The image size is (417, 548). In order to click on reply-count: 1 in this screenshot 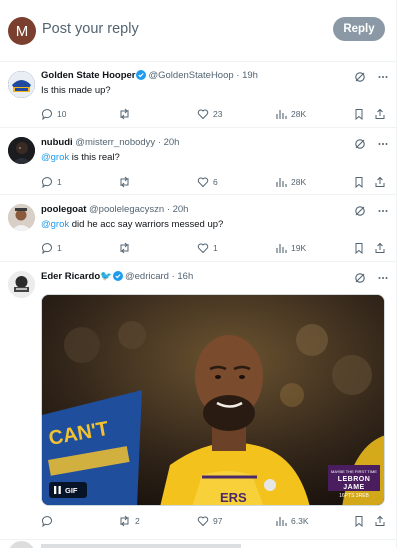, I will do `click(59, 182)`.